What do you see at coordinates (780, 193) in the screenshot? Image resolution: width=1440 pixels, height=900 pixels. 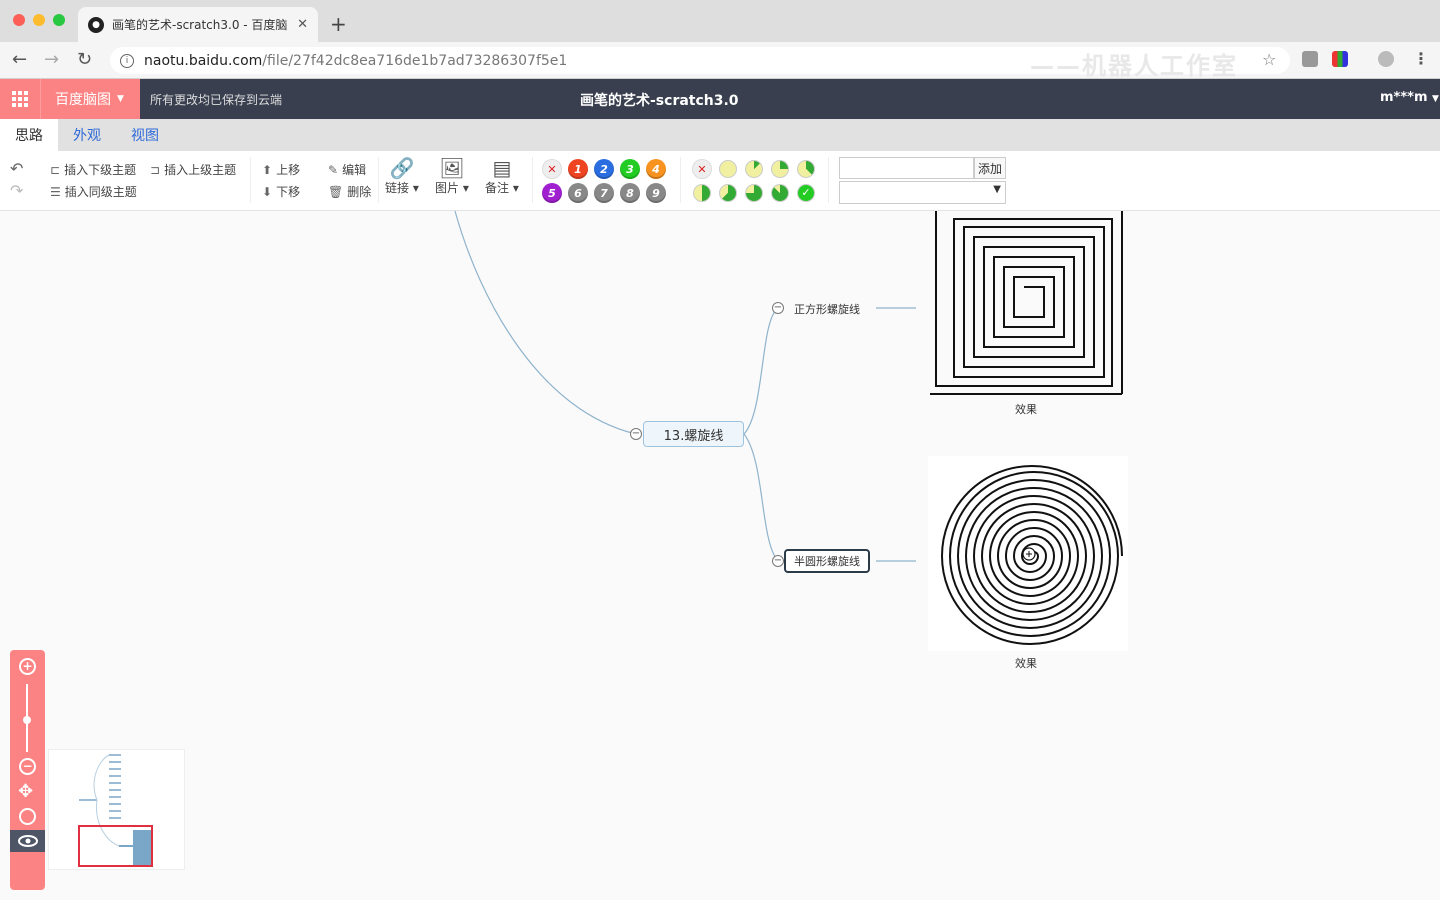 I see `progress-7-icon` at bounding box center [780, 193].